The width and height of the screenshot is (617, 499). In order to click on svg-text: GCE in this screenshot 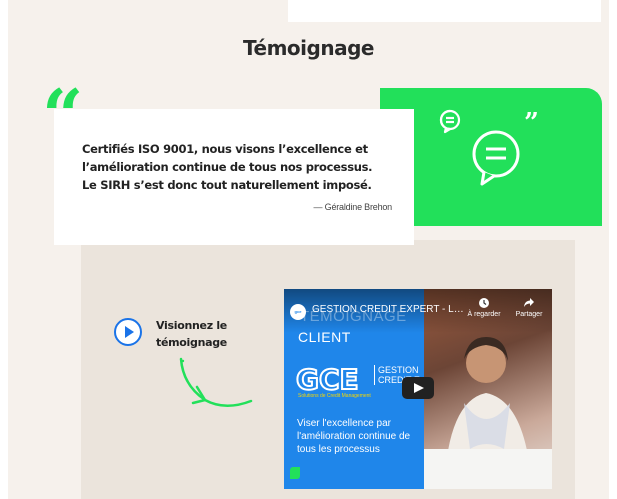, I will do `click(327, 378)`.